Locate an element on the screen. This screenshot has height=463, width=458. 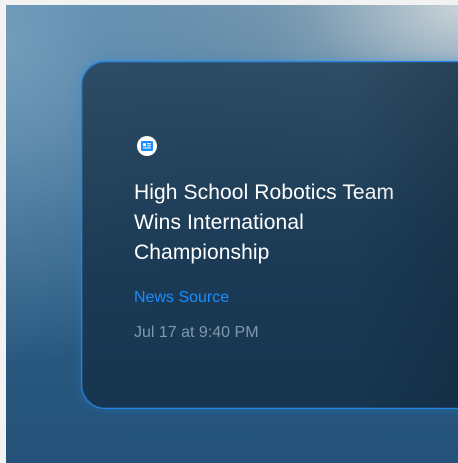
news-icon-glyph is located at coordinates (147, 146).